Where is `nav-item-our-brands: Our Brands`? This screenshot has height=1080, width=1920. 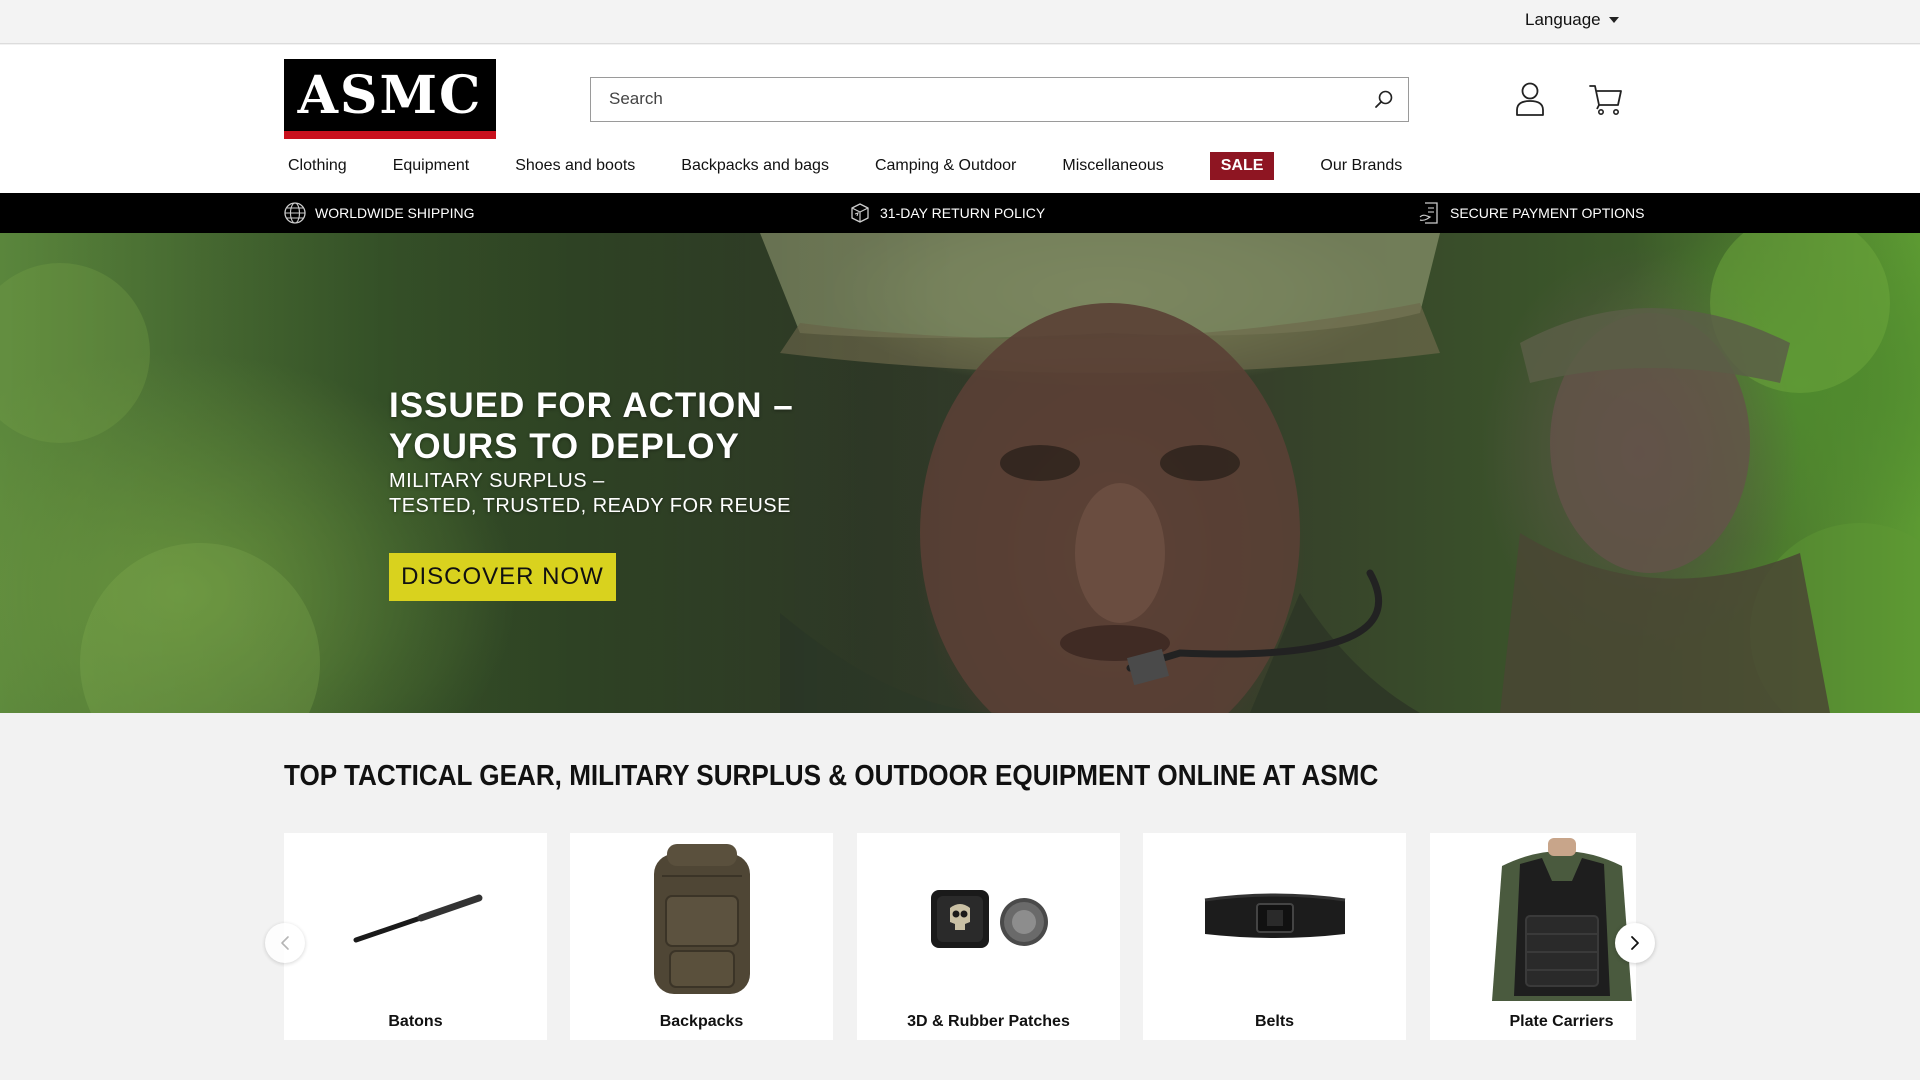 nav-item-our-brands: Our Brands is located at coordinates (1361, 166).